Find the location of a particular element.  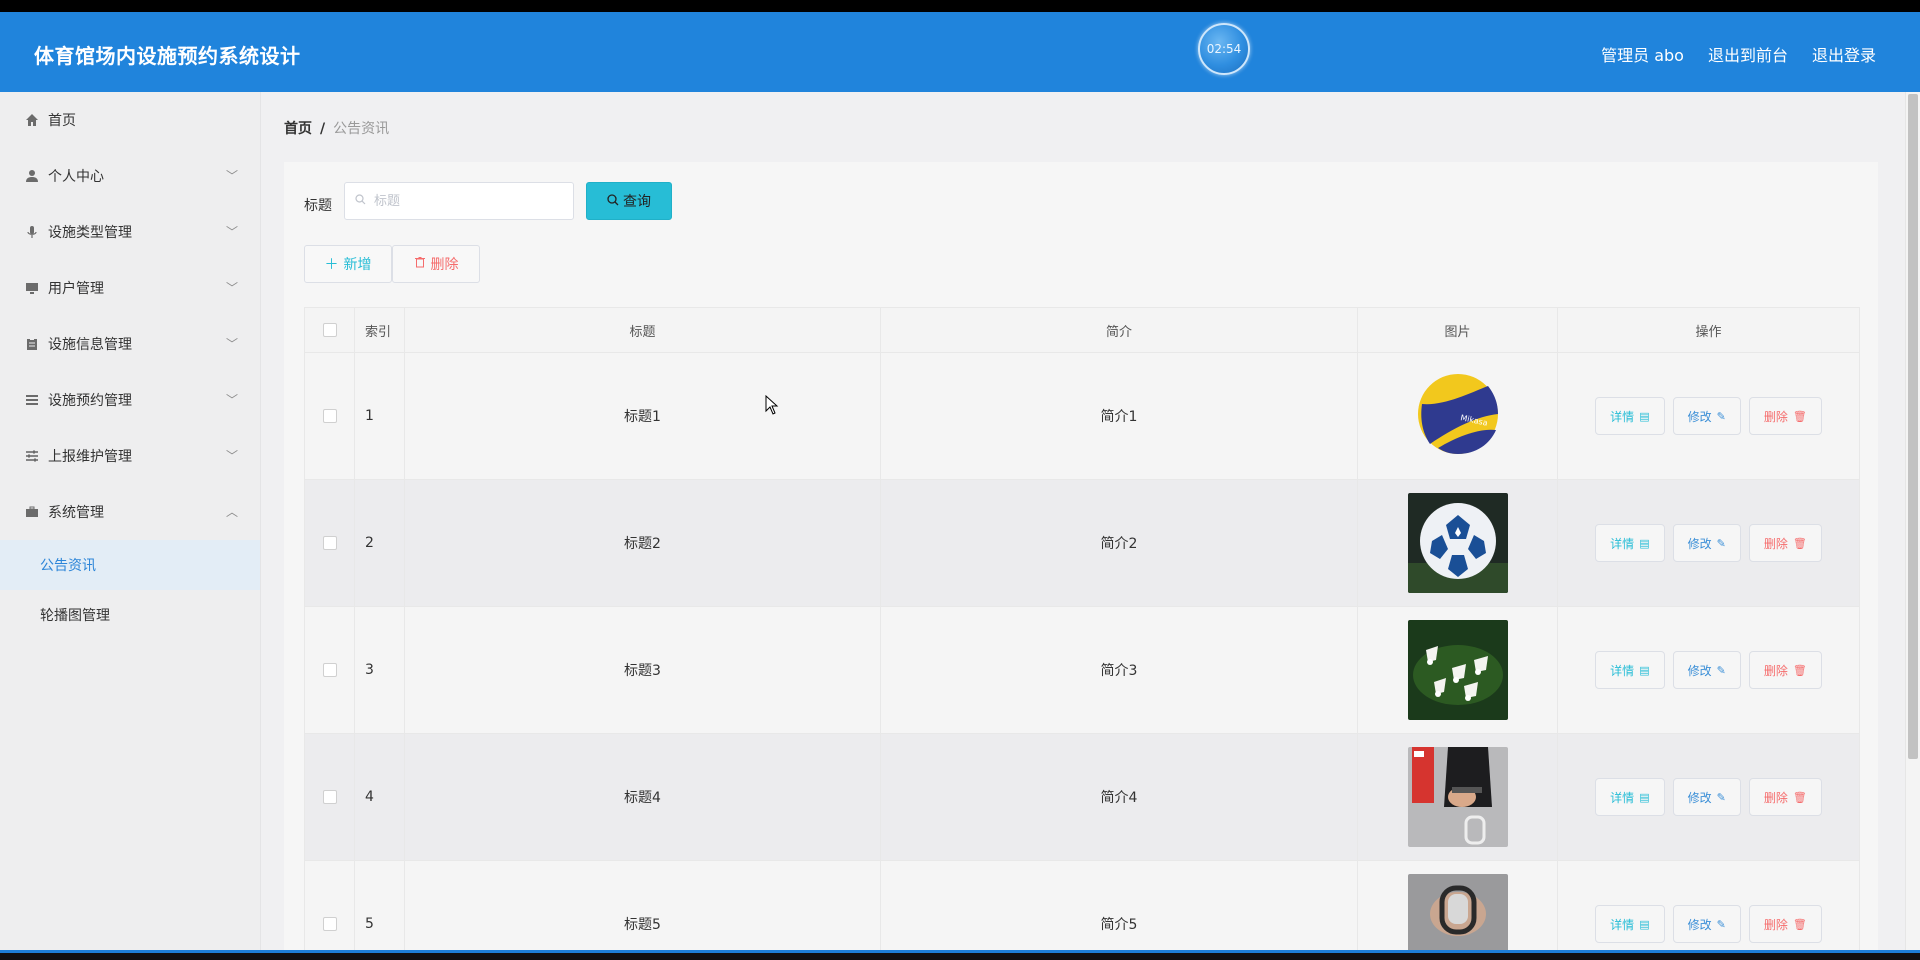

header: 体育馆场内设施预约系统设计 02:54 管理员 abo 退出到前台 退出登录 is located at coordinates (960, 52).